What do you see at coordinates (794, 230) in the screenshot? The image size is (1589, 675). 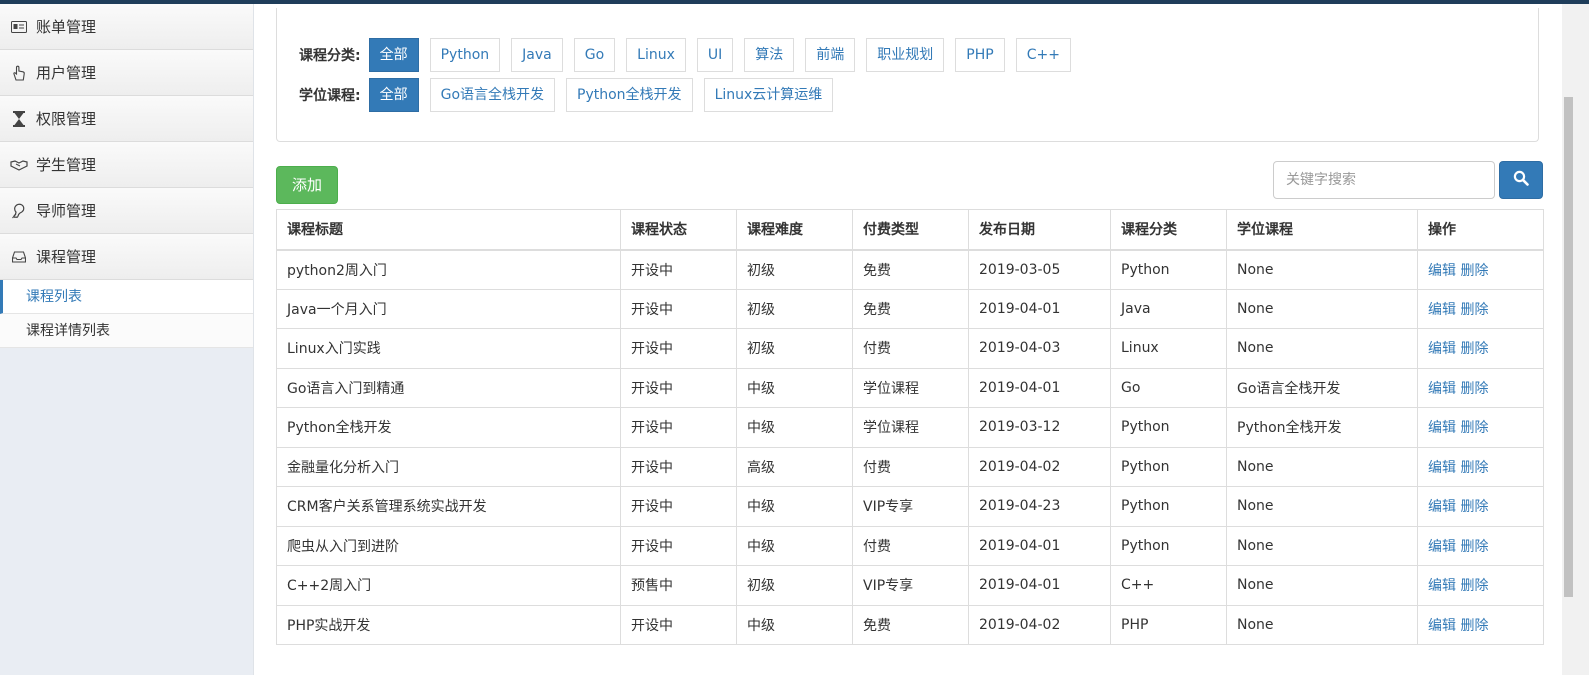 I see `column-header-difficulty: 课程难度` at bounding box center [794, 230].